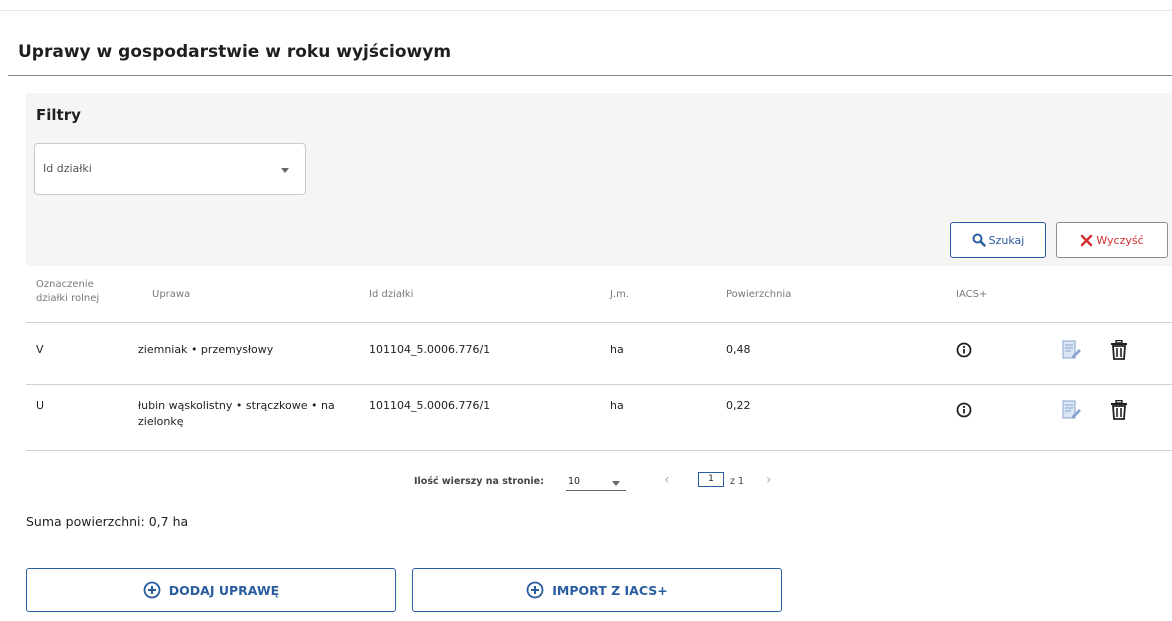 The image size is (1172, 621). What do you see at coordinates (758, 295) in the screenshot?
I see `col-header-area: Powierzchnia` at bounding box center [758, 295].